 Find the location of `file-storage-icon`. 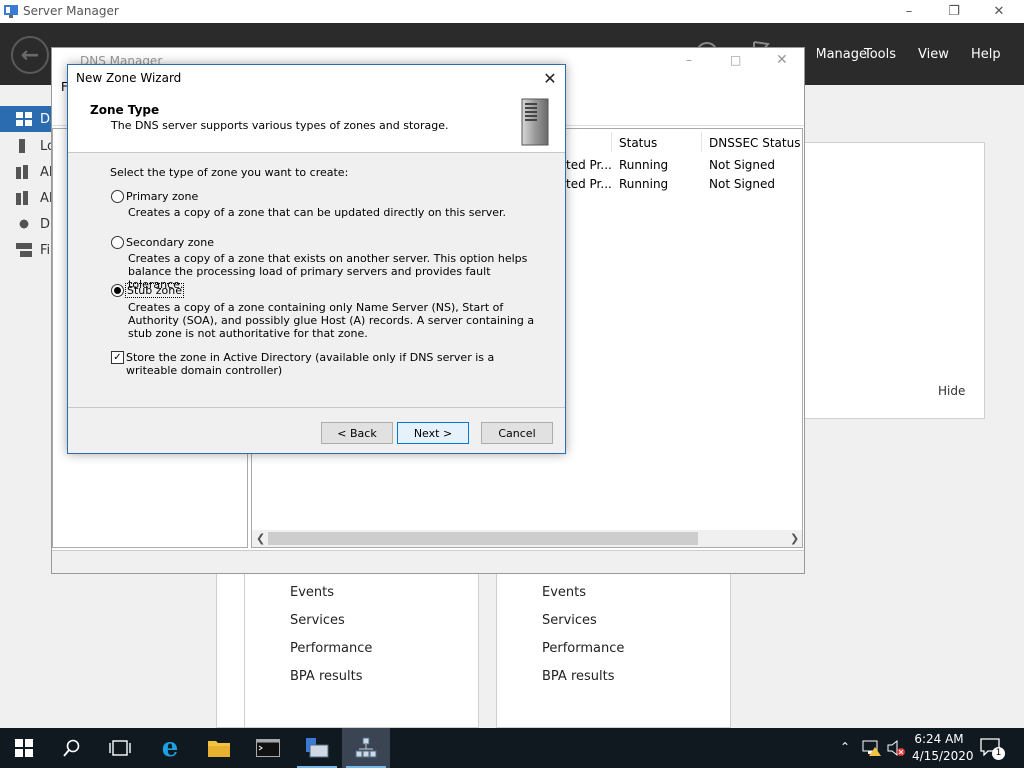

file-storage-icon is located at coordinates (24, 250).